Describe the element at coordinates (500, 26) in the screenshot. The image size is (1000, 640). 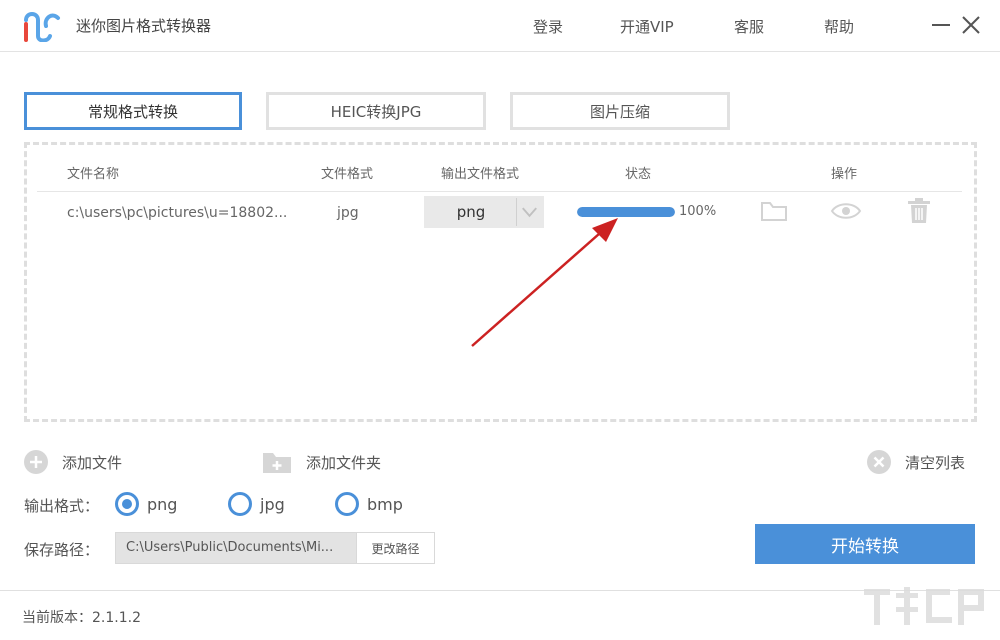
I see `title-bar: 迷你图片格式转换器 登录 开通VIP 客服 帮助` at that location.